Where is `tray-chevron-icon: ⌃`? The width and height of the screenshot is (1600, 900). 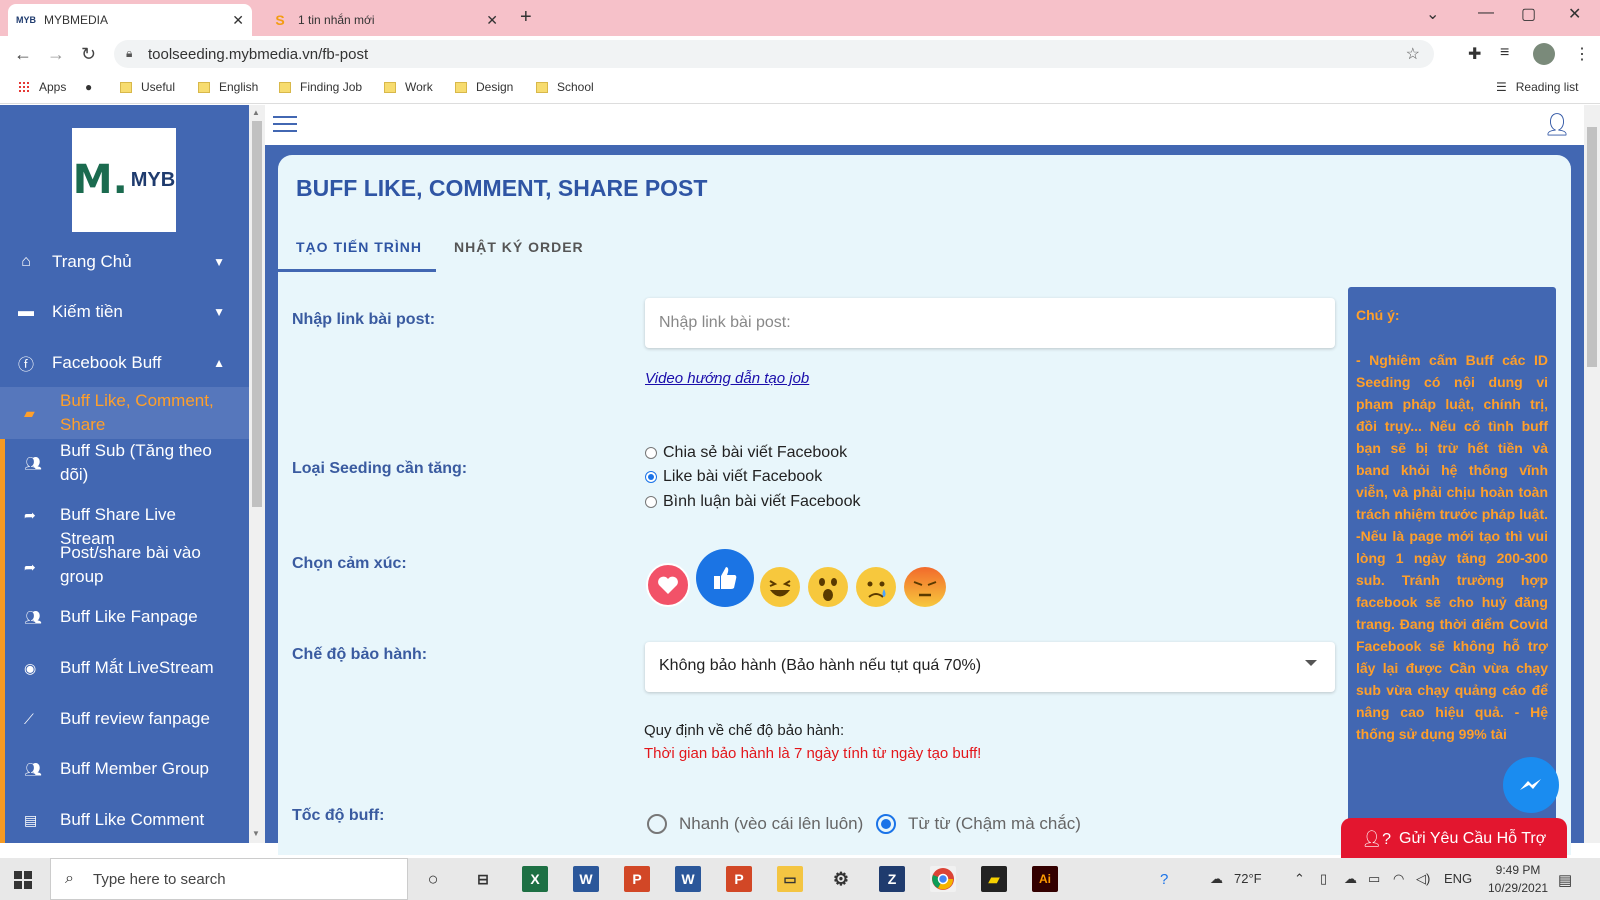 tray-chevron-icon: ⌃ is located at coordinates (1299, 879).